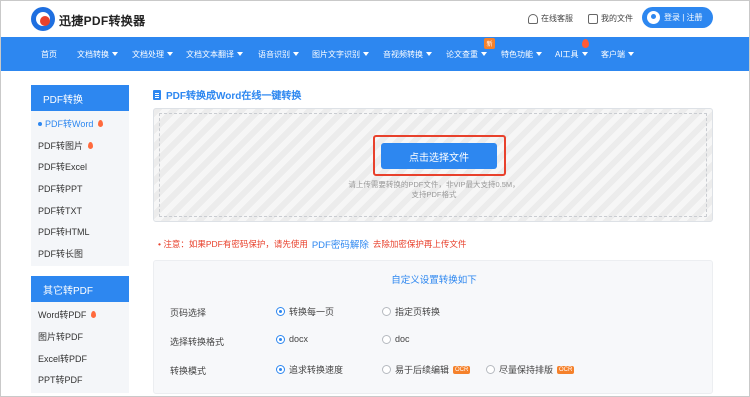  What do you see at coordinates (517, 54) in the screenshot?
I see `nav-item-label: 特色功能` at bounding box center [517, 54].